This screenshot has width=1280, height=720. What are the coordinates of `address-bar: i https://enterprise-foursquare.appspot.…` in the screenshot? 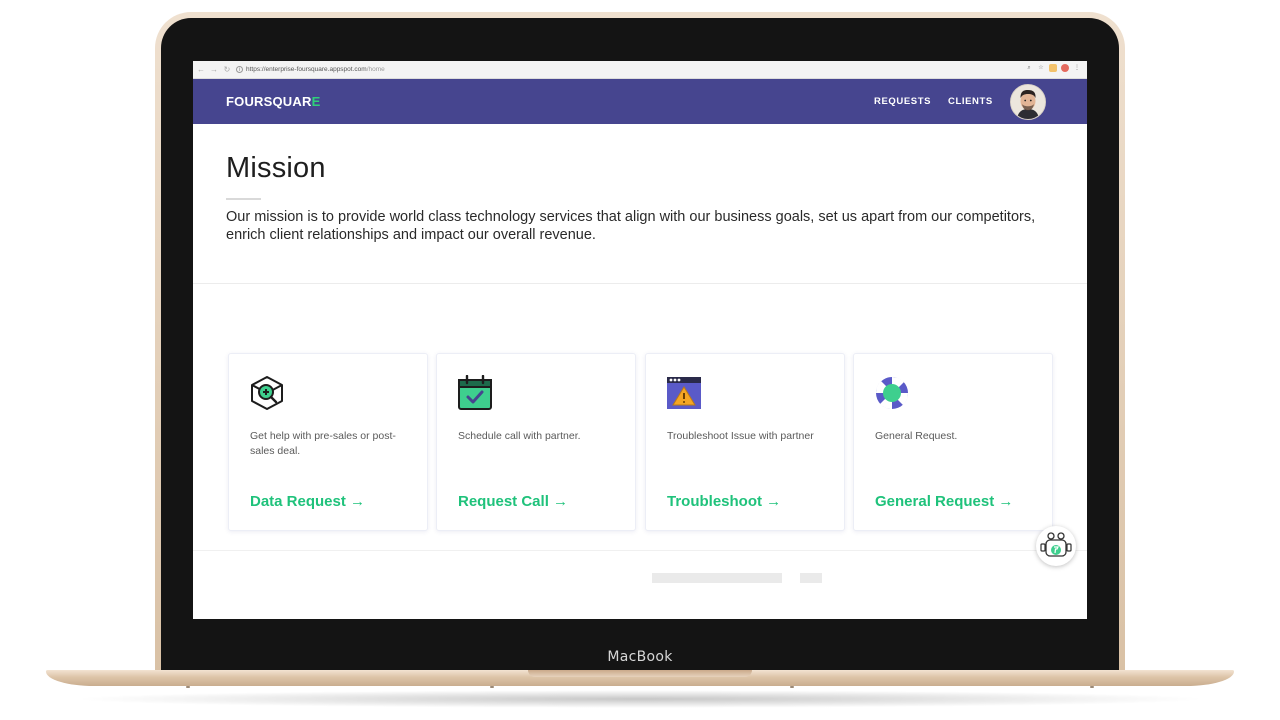 It's located at (310, 69).